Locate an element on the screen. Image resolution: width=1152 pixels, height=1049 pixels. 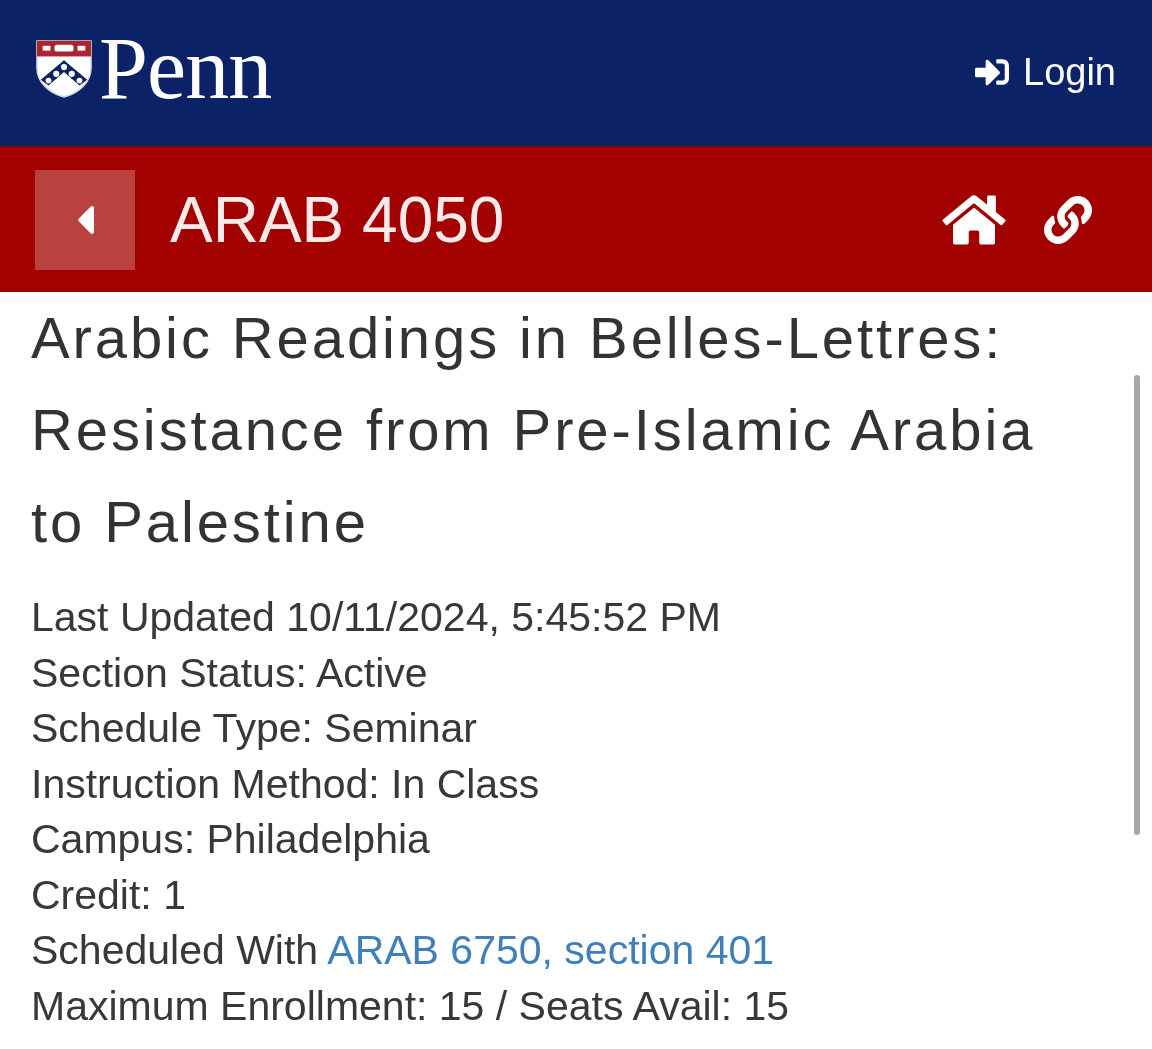
detail-text: Instruction Method: In Class is located at coordinates (286, 784).